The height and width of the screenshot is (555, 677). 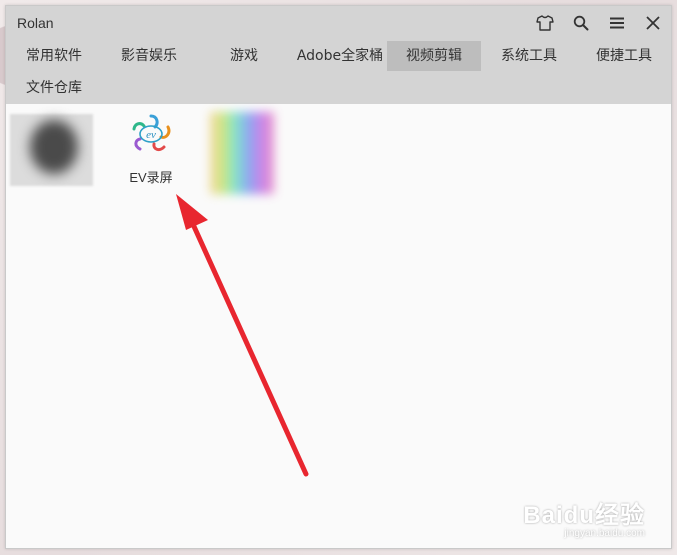 I want to click on watermark-main: Baidu经验, so click(x=584, y=515).